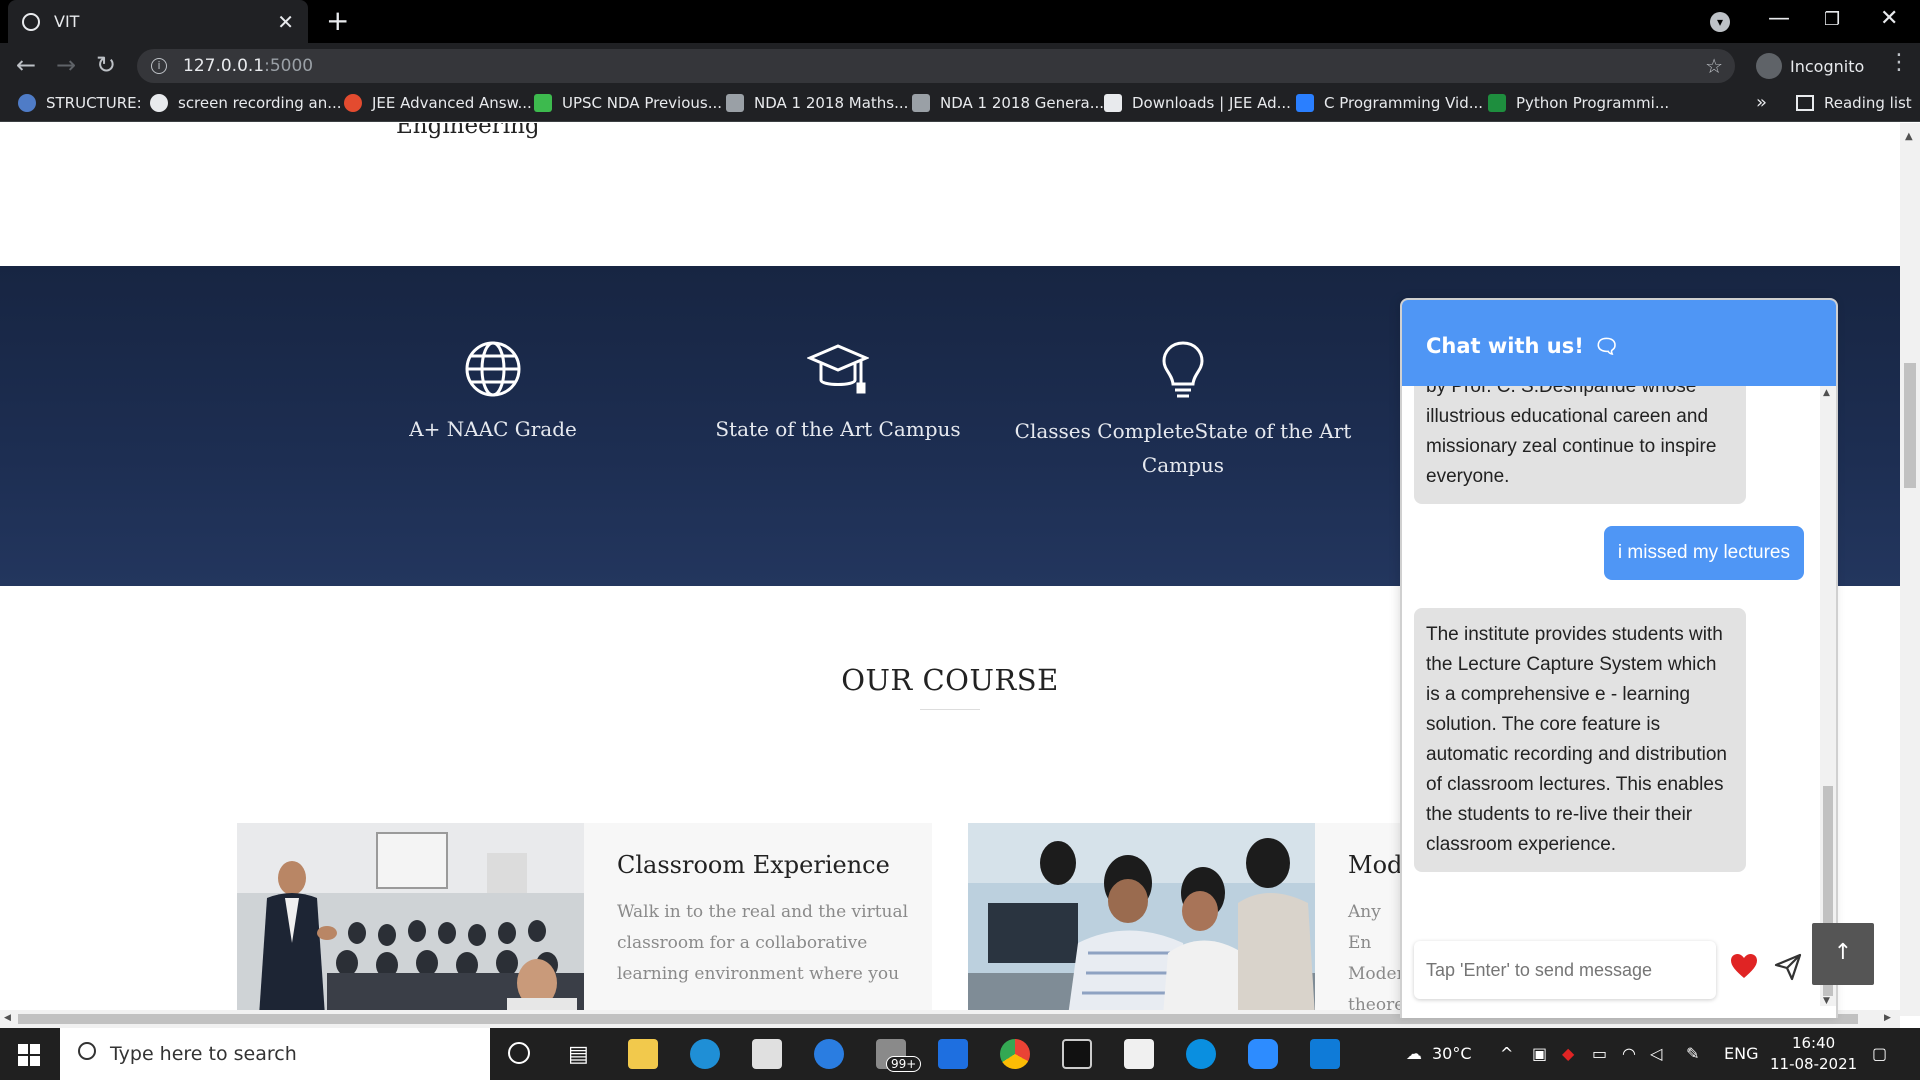  I want to click on search-icon, so click(87, 1051).